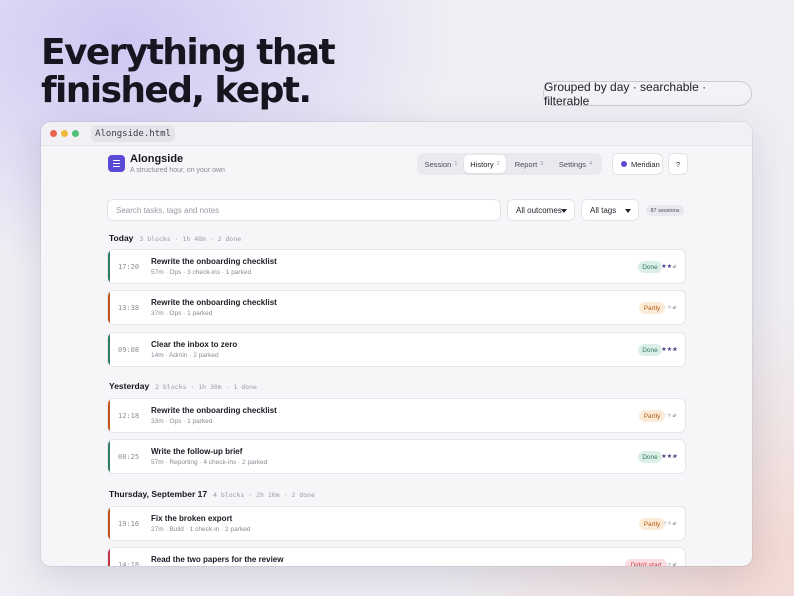 The width and height of the screenshot is (794, 596). Describe the element at coordinates (75, 133) in the screenshot. I see `maximize-window-dot` at that location.